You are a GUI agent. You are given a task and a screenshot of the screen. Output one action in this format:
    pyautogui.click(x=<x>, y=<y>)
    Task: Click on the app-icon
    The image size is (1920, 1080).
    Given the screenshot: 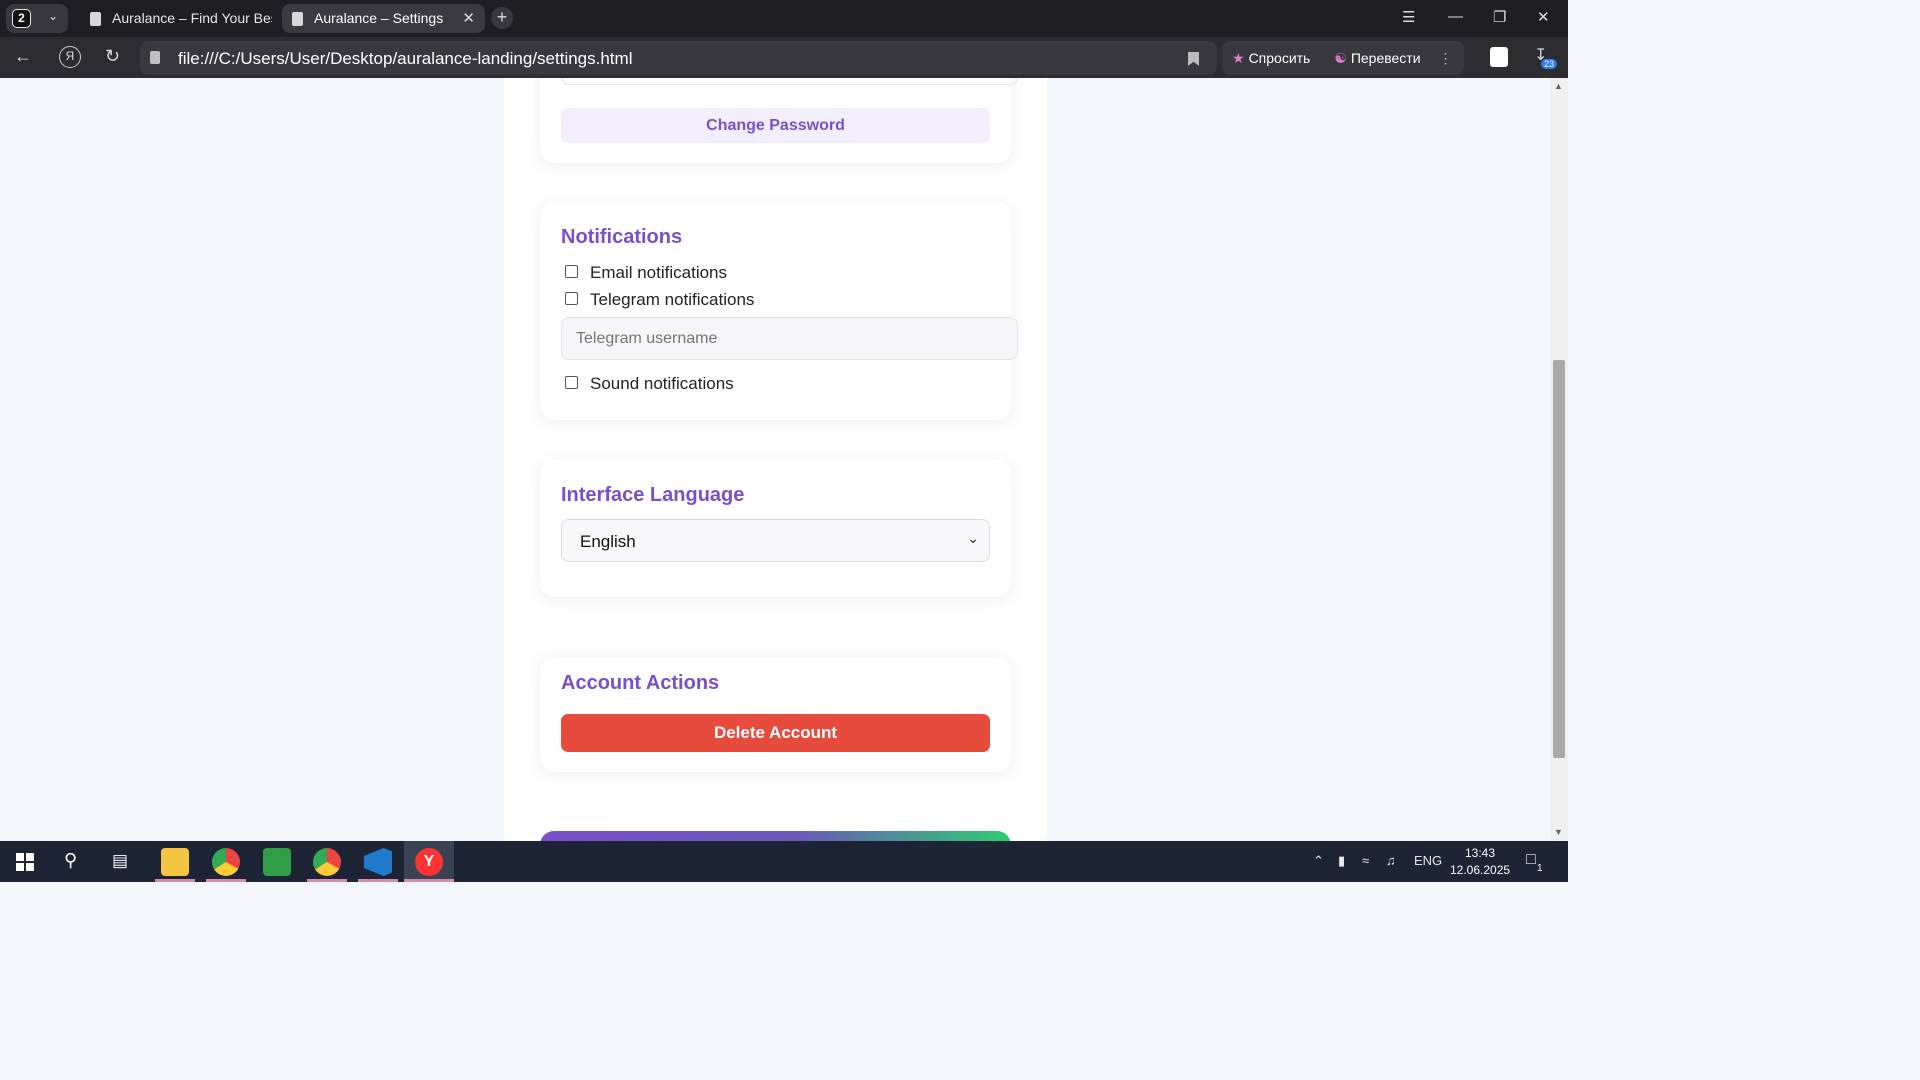 What is the action you would take?
    pyautogui.click(x=277, y=862)
    